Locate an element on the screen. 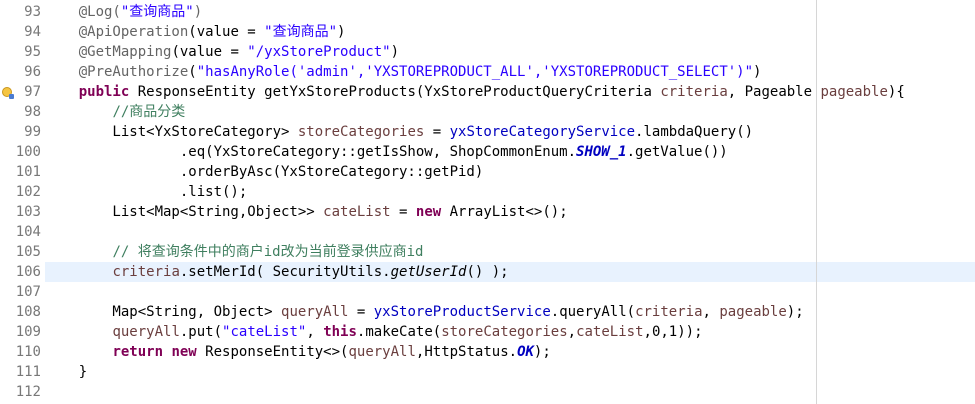 This screenshot has height=404, width=975. line-number: 106 is located at coordinates (22, 272).